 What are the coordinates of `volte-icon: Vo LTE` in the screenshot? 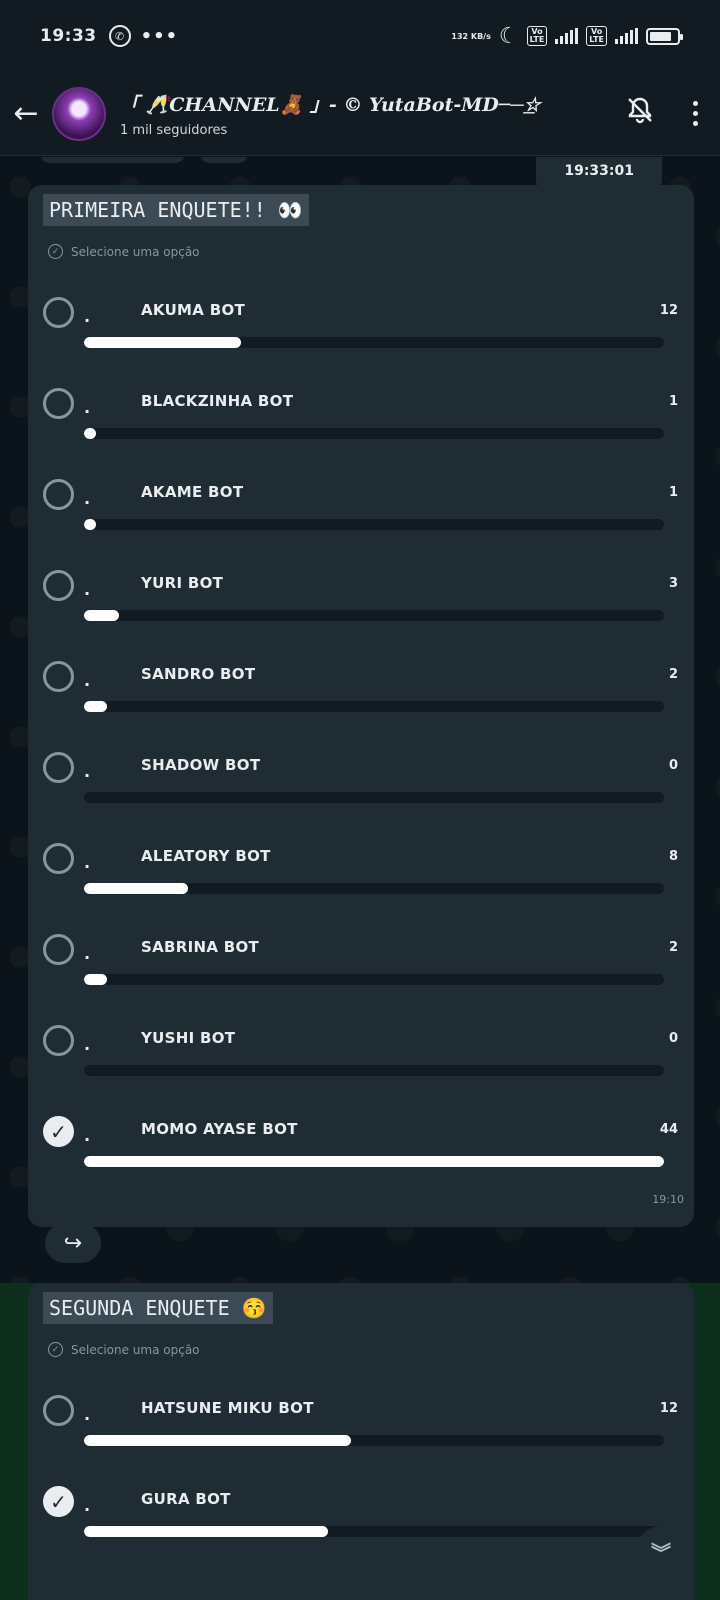 It's located at (537, 36).